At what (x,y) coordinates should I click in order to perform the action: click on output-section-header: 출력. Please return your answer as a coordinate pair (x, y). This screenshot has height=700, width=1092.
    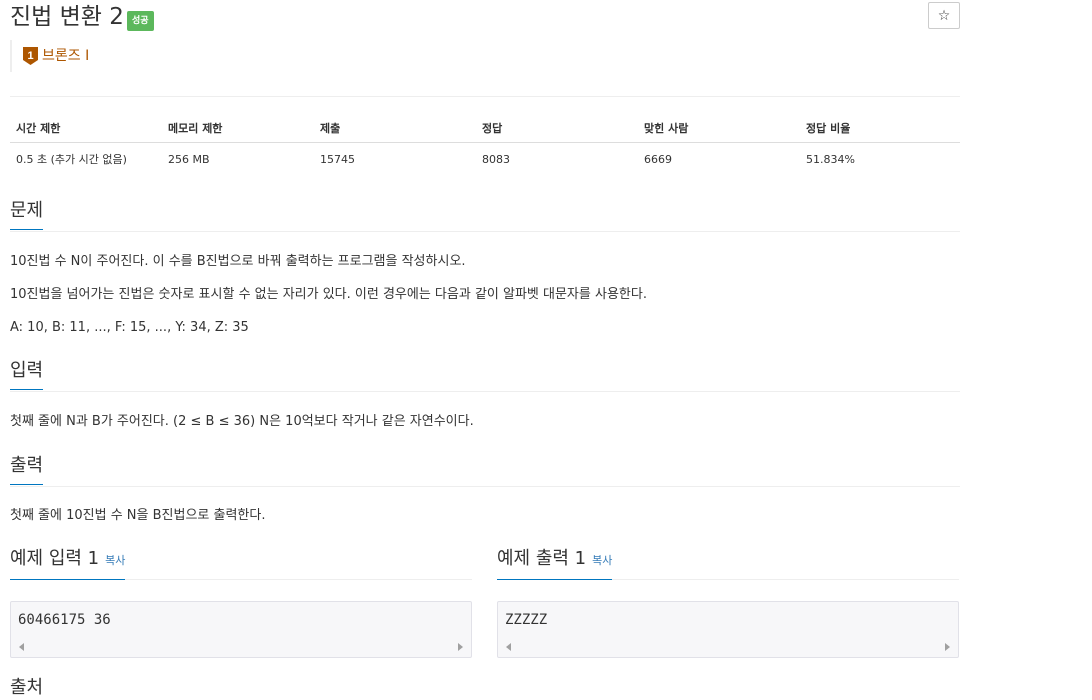
    Looking at the image, I should click on (485, 470).